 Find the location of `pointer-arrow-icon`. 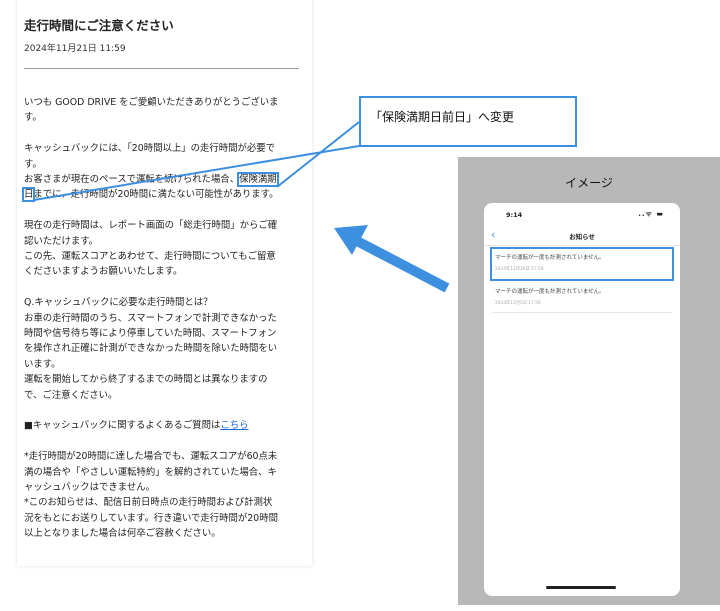

pointer-arrow-icon is located at coordinates (392, 259).